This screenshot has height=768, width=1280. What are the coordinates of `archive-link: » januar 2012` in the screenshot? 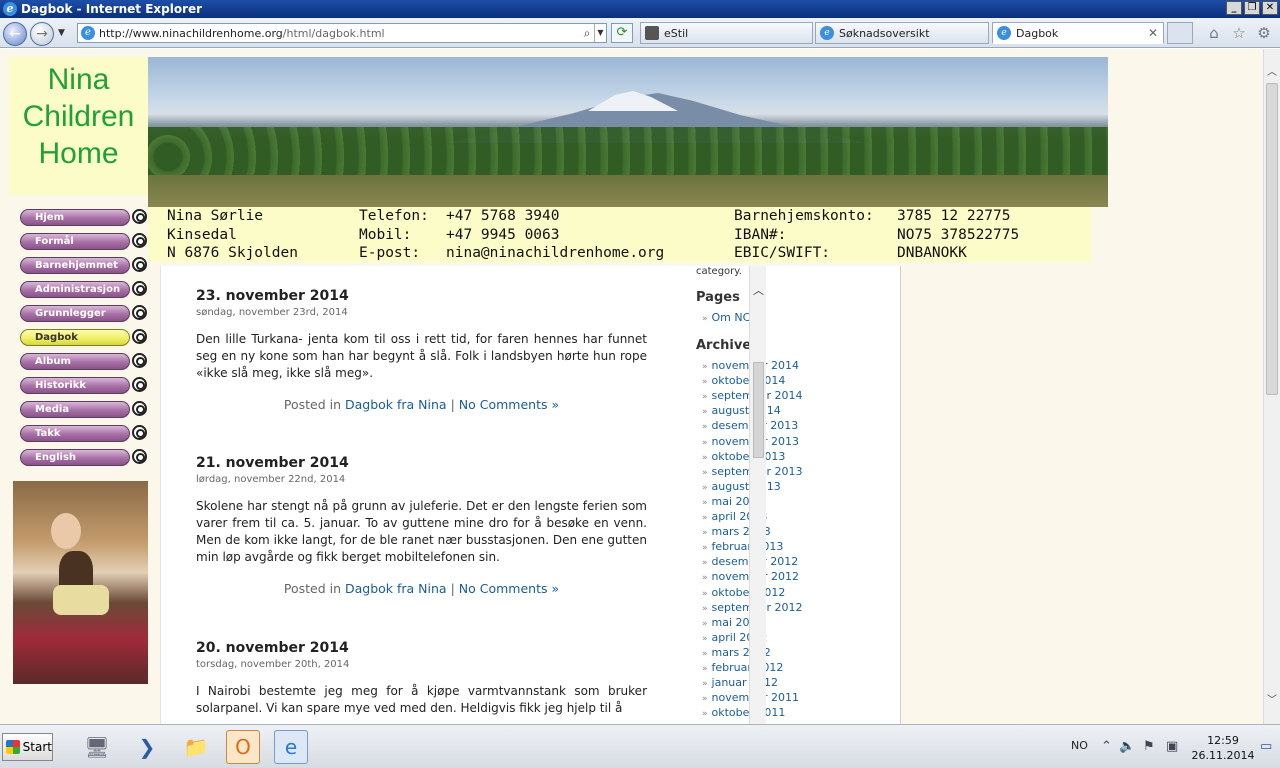 It's located at (799, 682).